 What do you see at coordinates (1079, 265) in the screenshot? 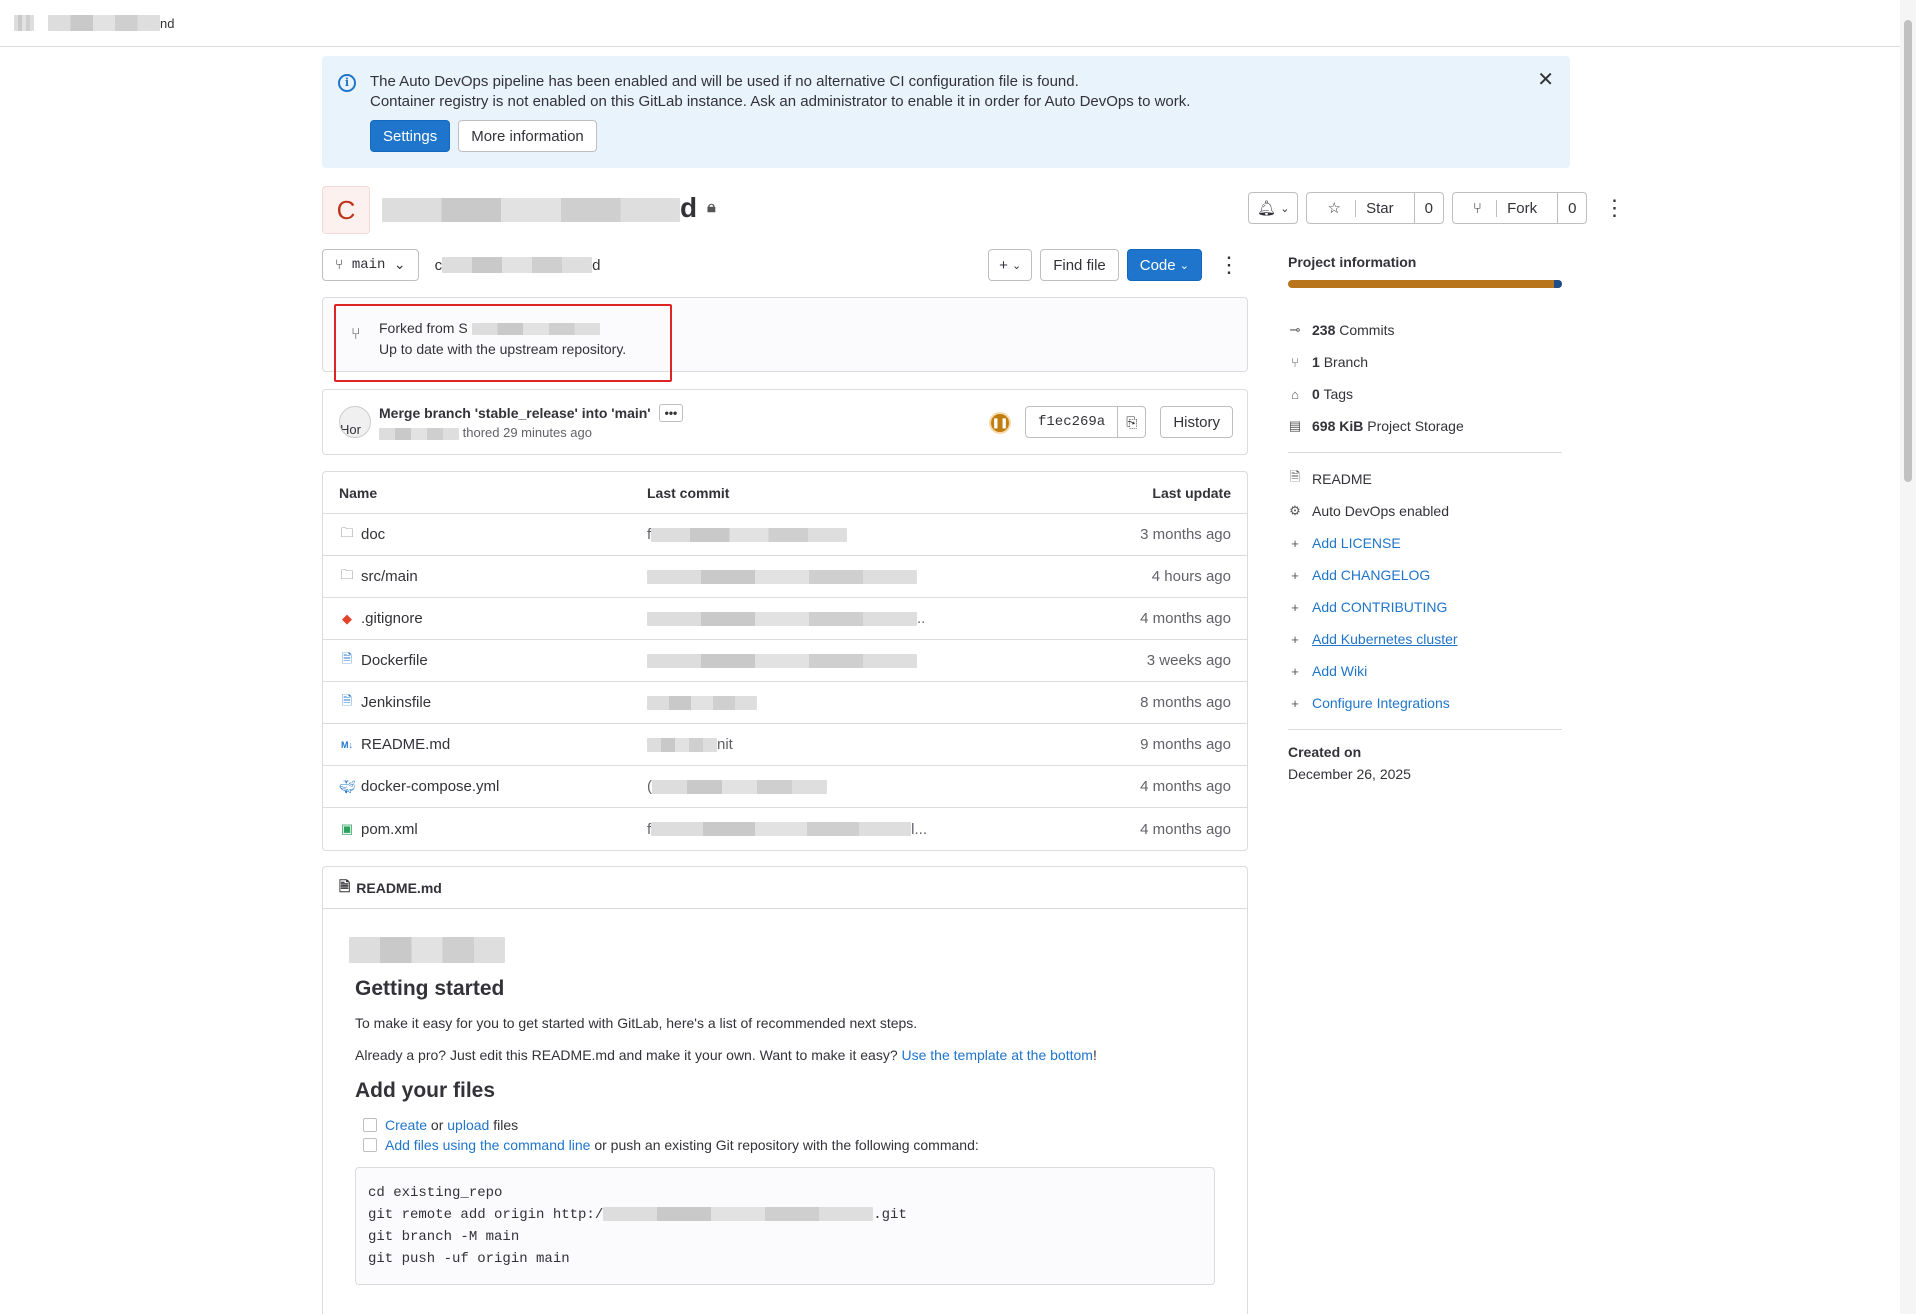
I see `find-file-button: Find file` at bounding box center [1079, 265].